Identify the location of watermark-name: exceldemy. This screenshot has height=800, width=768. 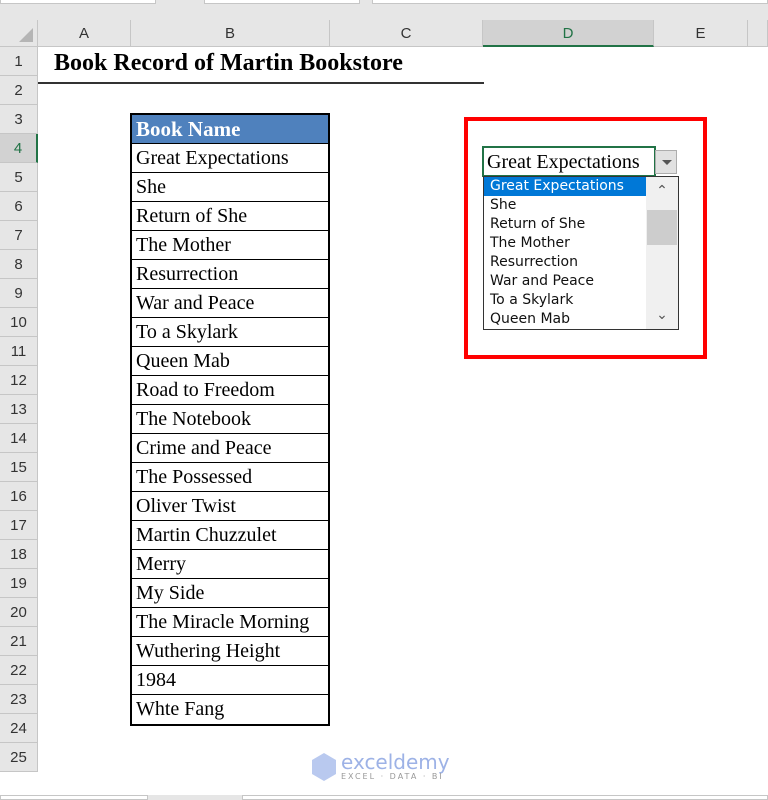
(395, 762).